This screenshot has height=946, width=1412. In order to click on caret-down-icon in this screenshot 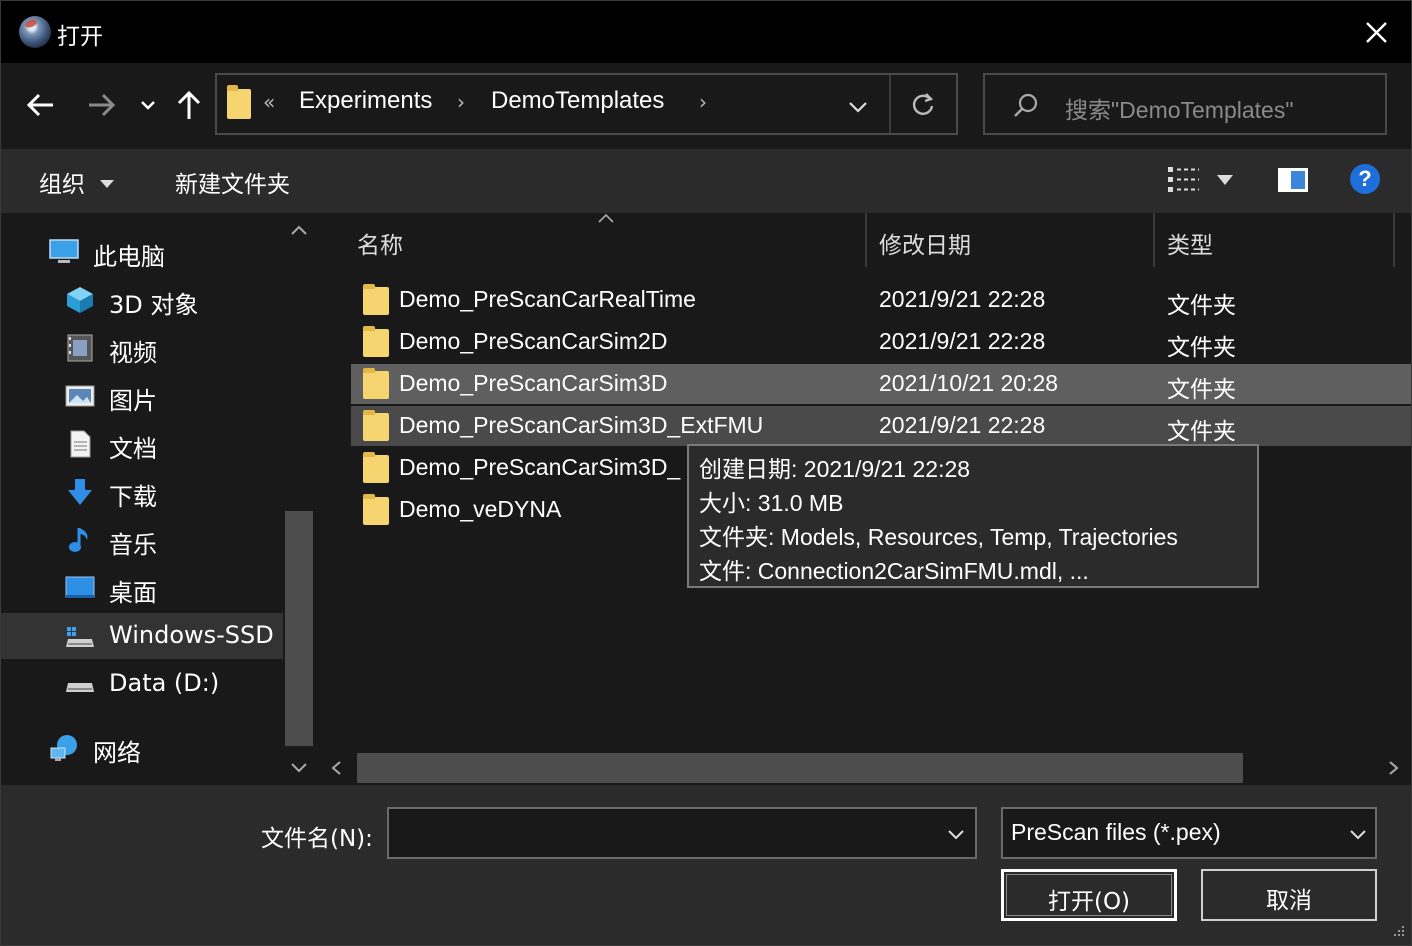, I will do `click(107, 184)`.